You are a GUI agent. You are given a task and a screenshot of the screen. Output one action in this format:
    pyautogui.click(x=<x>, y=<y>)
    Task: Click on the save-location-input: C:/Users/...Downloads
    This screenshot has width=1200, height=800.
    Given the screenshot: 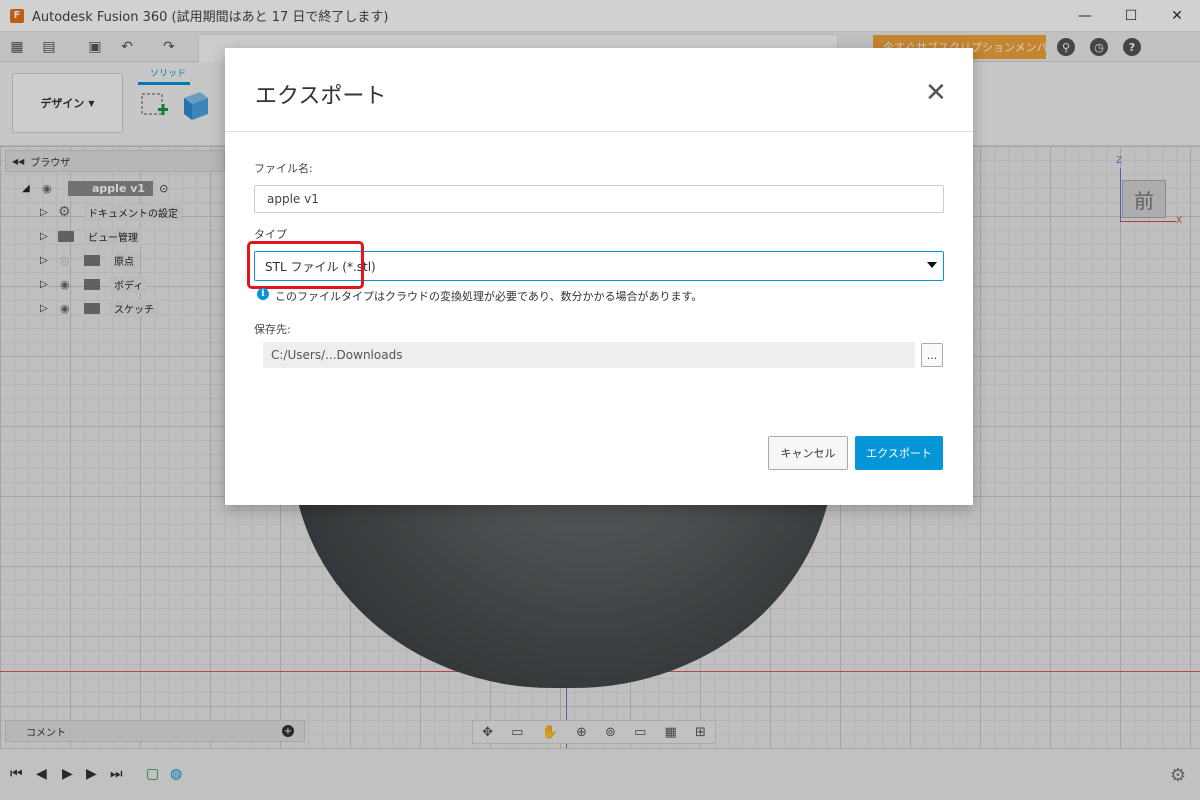 What is the action you would take?
    pyautogui.click(x=589, y=355)
    